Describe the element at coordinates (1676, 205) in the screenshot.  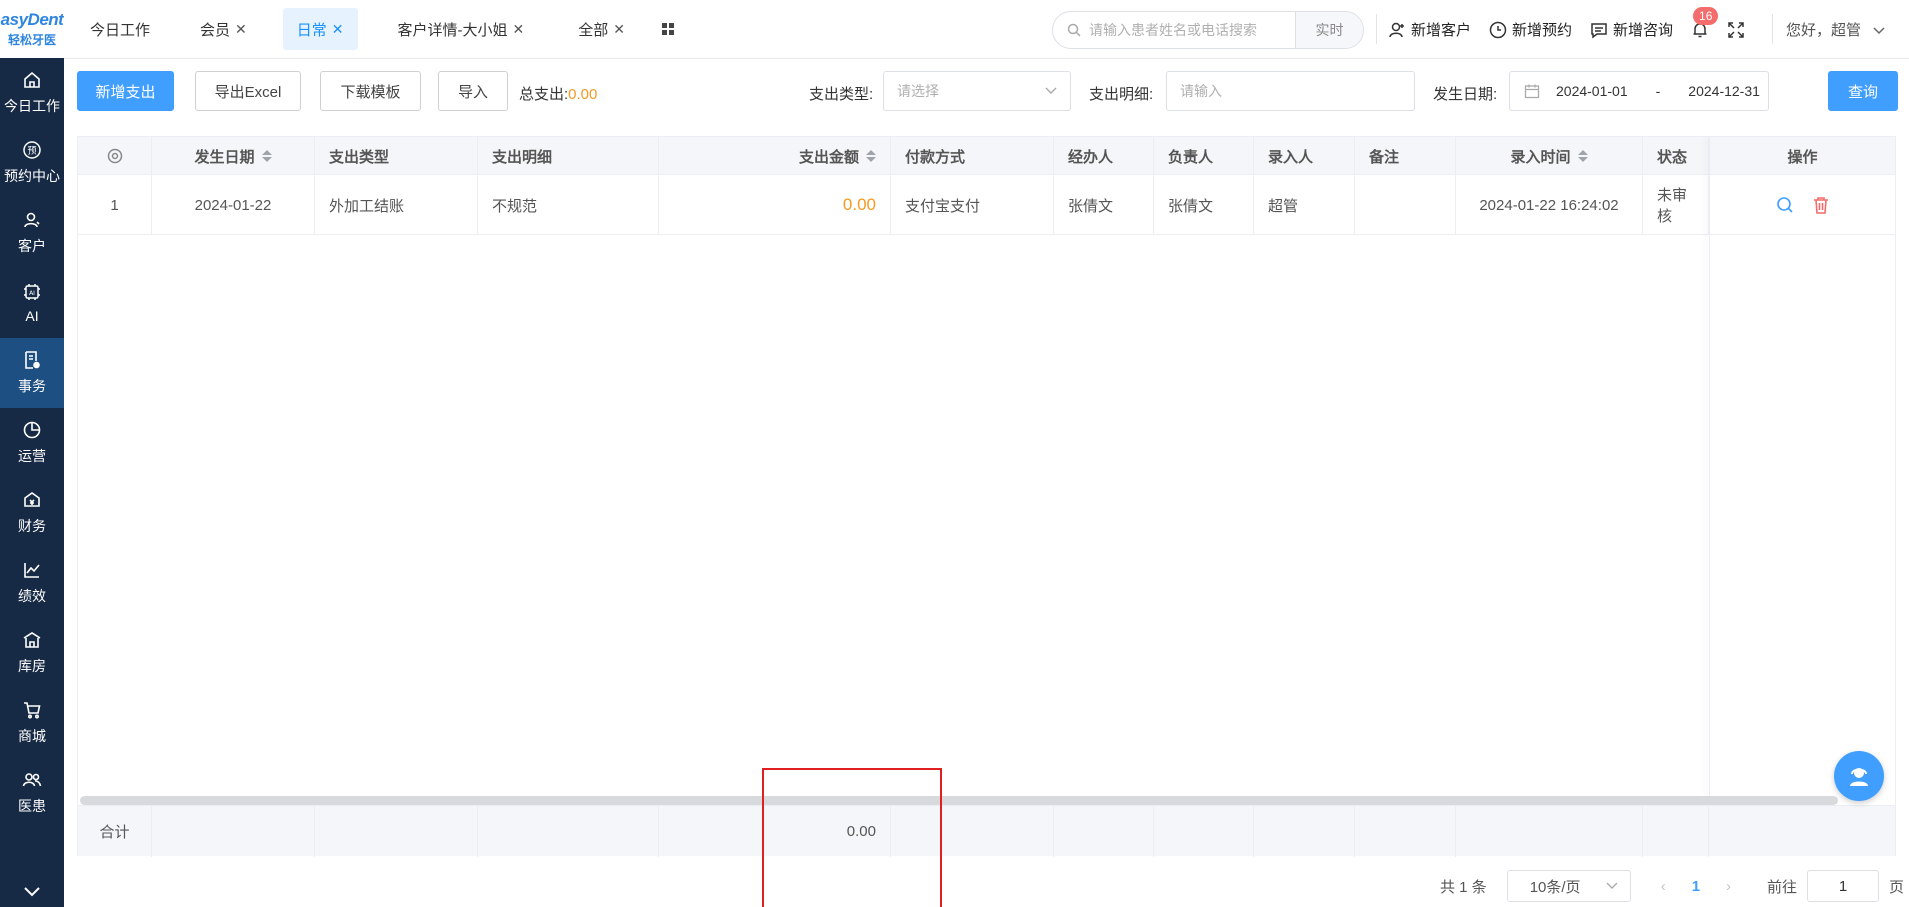
I see `cell-status: 未审核` at that location.